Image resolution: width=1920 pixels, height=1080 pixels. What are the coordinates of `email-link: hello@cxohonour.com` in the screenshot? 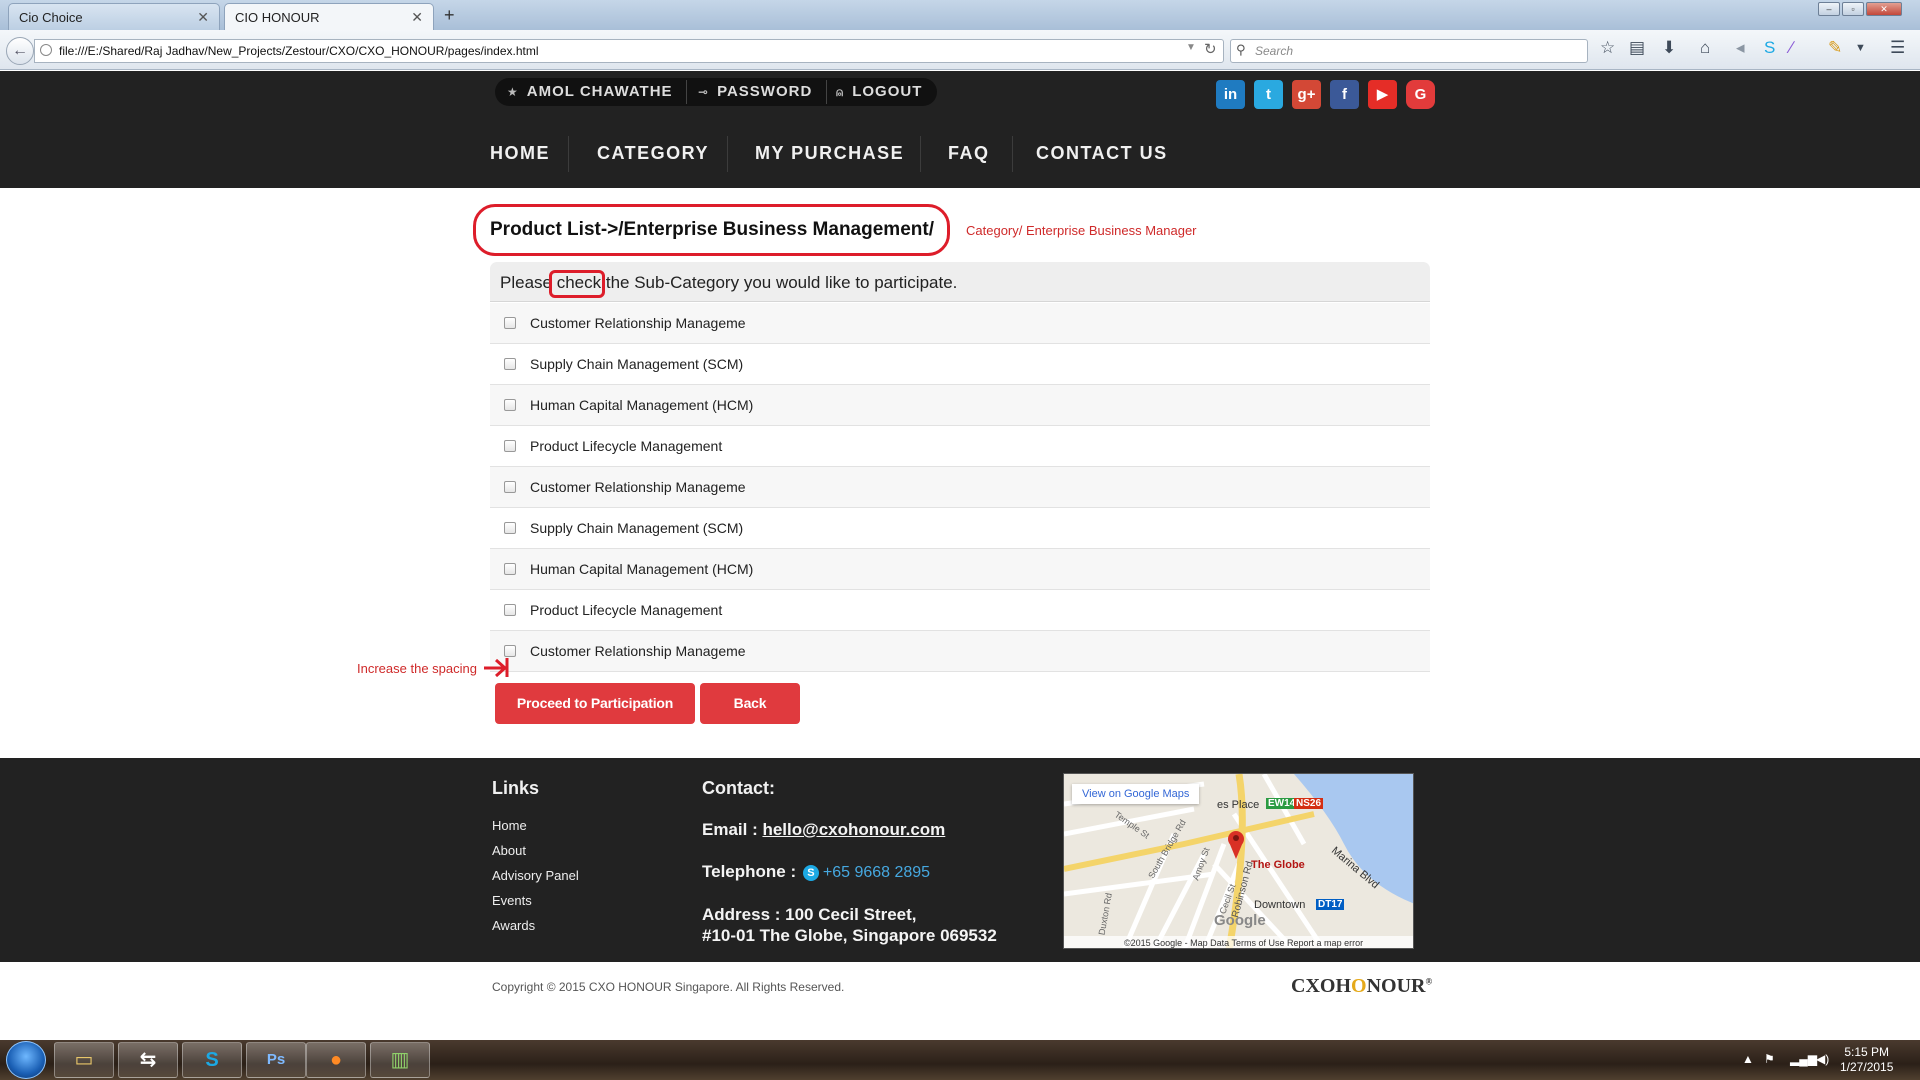 It's located at (853, 829).